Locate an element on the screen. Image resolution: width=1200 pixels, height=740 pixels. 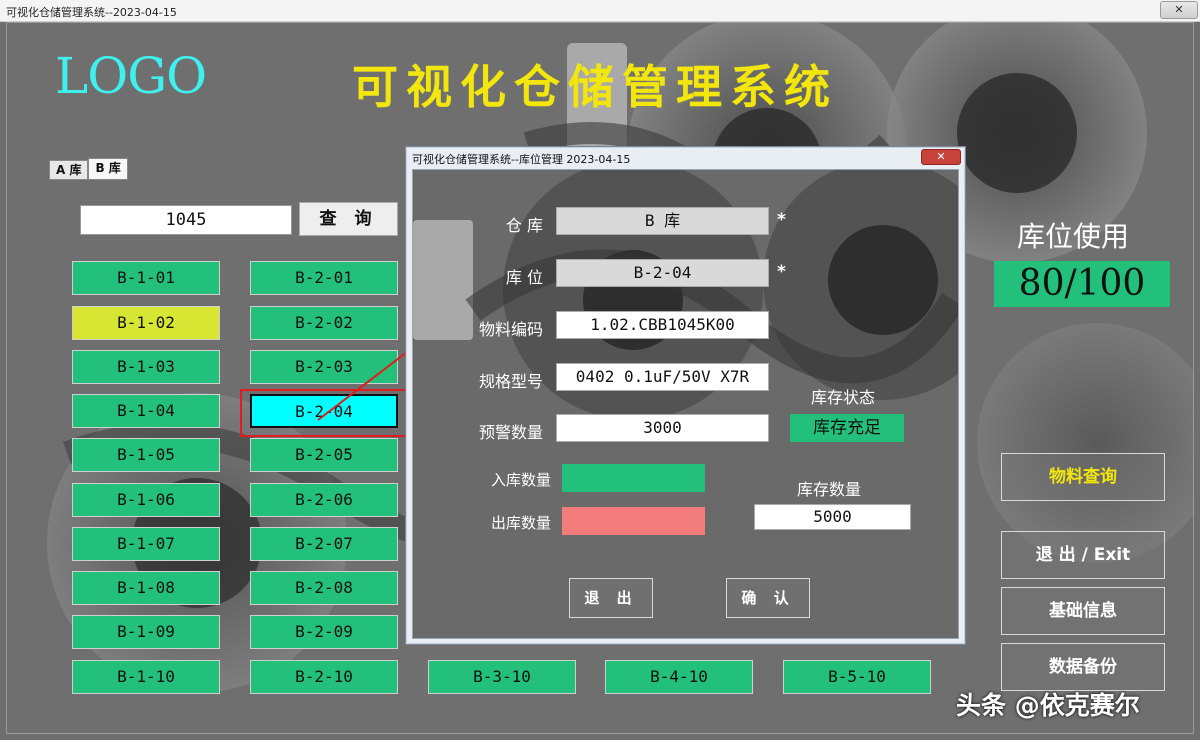
material-code-field: 1.02.CBB1045K00 is located at coordinates (662, 325).